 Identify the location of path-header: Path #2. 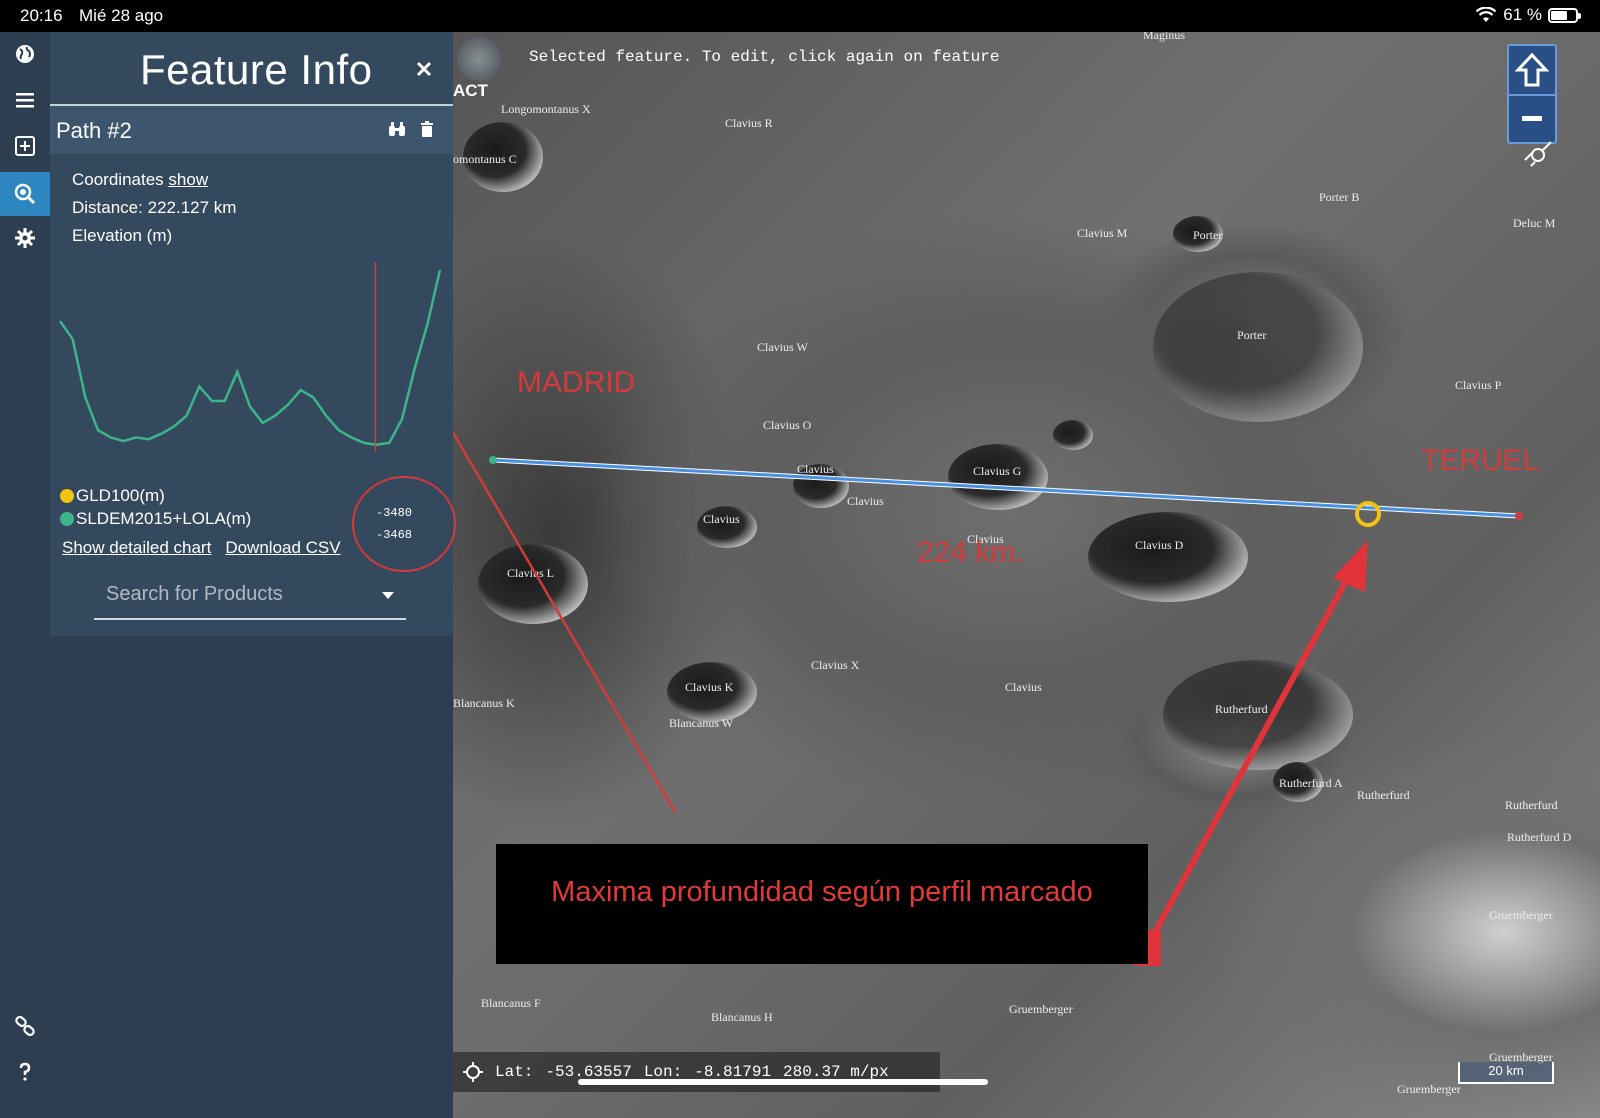
(251, 130).